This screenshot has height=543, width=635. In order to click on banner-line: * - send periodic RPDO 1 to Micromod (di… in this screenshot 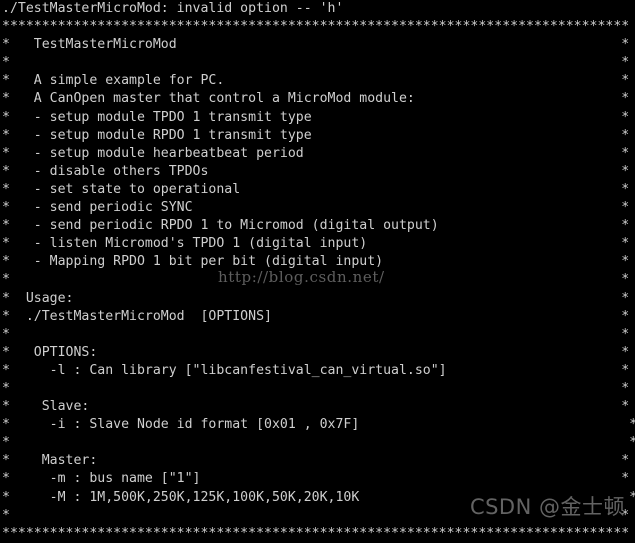, I will do `click(316, 226)`.